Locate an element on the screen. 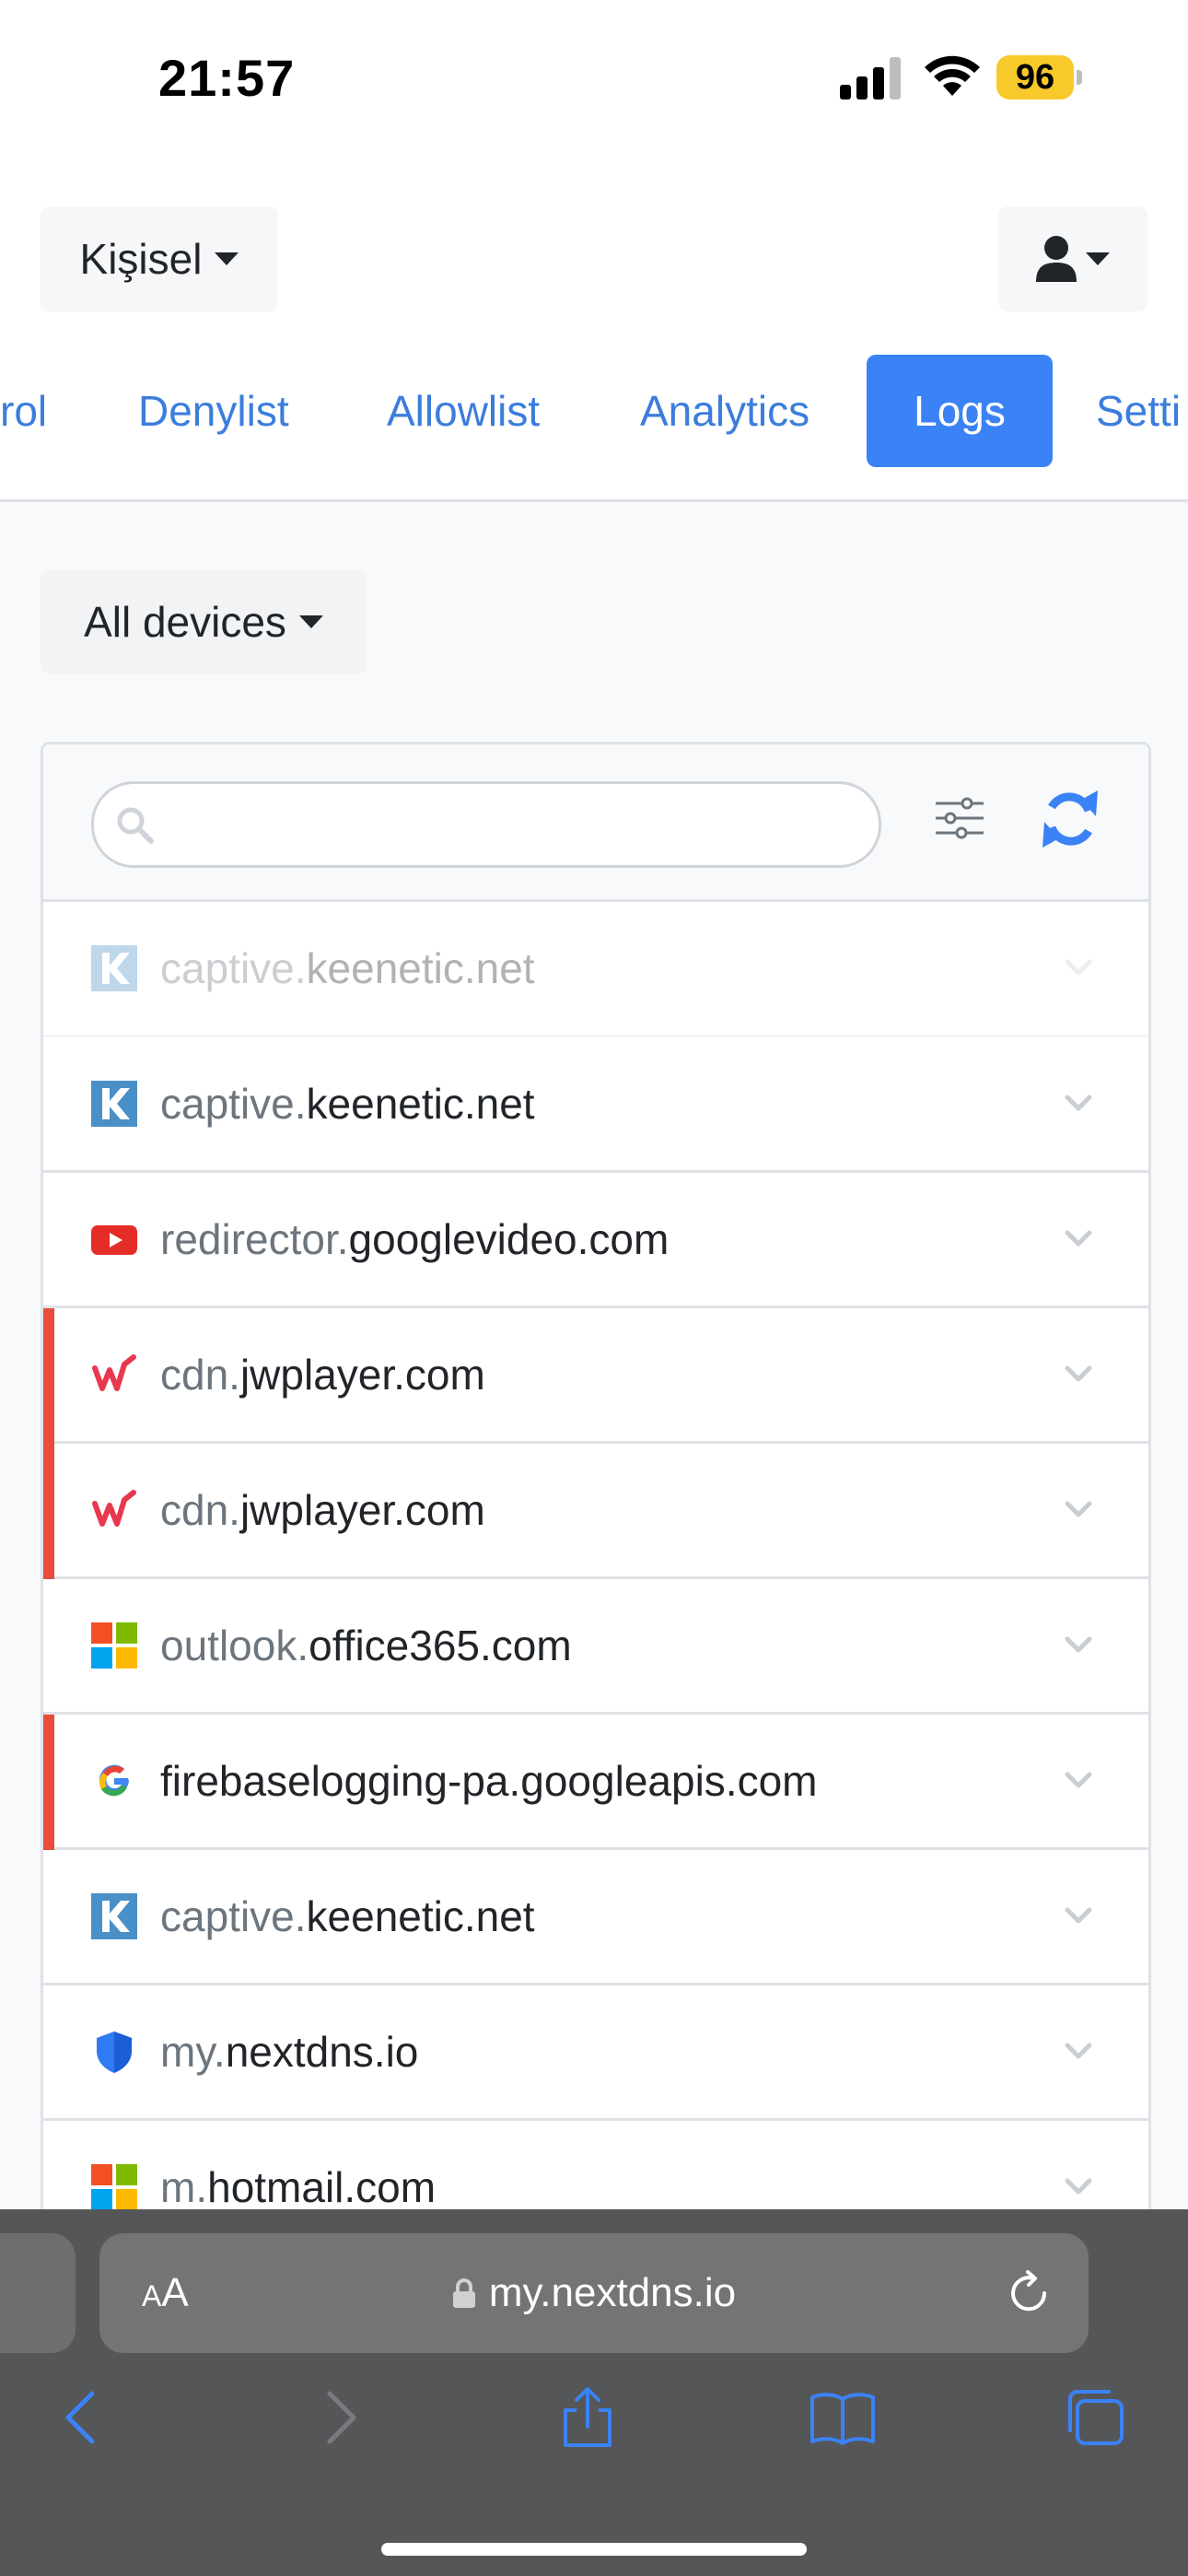 The width and height of the screenshot is (1188, 2576). home-indicator is located at coordinates (594, 2549).